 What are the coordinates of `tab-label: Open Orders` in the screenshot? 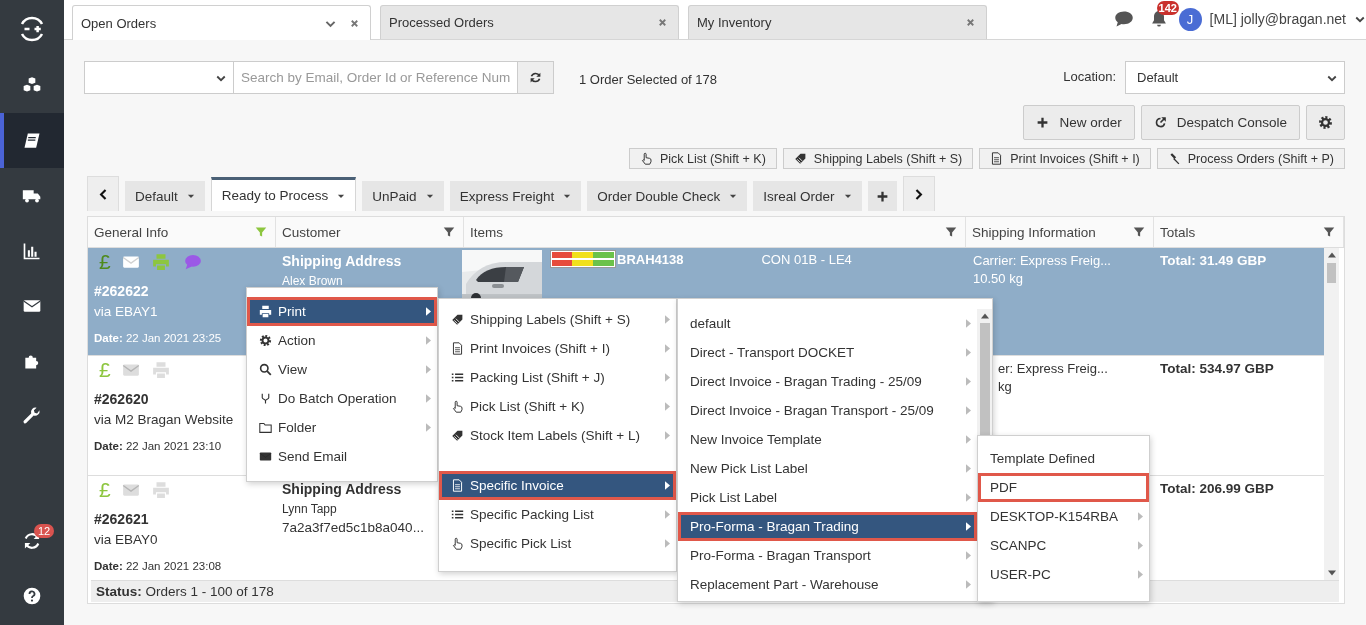 It's located at (202, 23).